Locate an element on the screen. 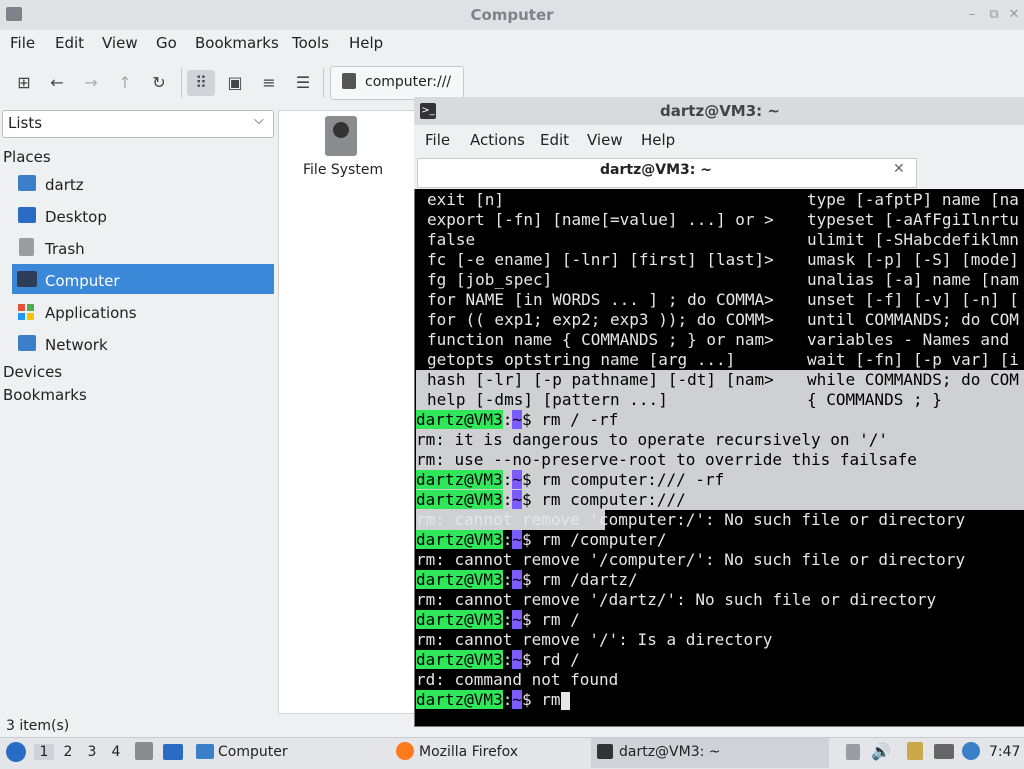 The height and width of the screenshot is (769, 1024). terminal-command-line: dartz@VM3:~$ rd / is located at coordinates (720, 660).